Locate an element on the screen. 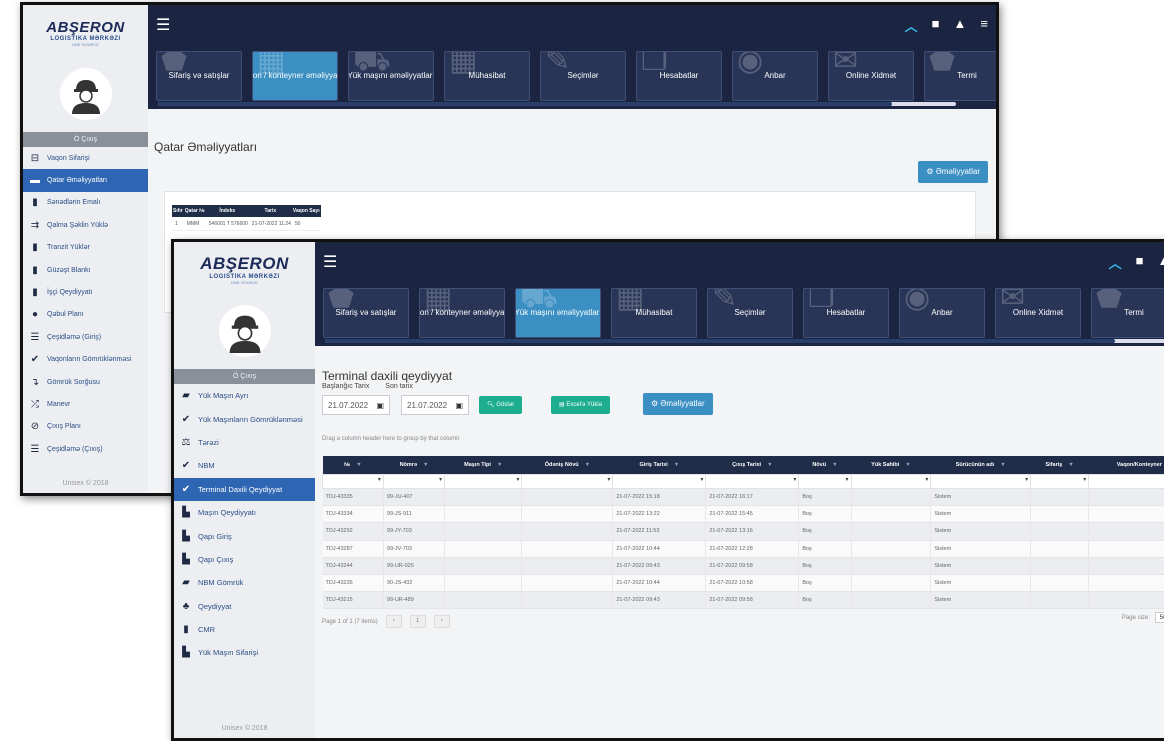 Image resolution: width=1164 pixels, height=741 pixels. sidebar-item: ✔Vaqonların Gömrüklənməsi is located at coordinates (85, 360).